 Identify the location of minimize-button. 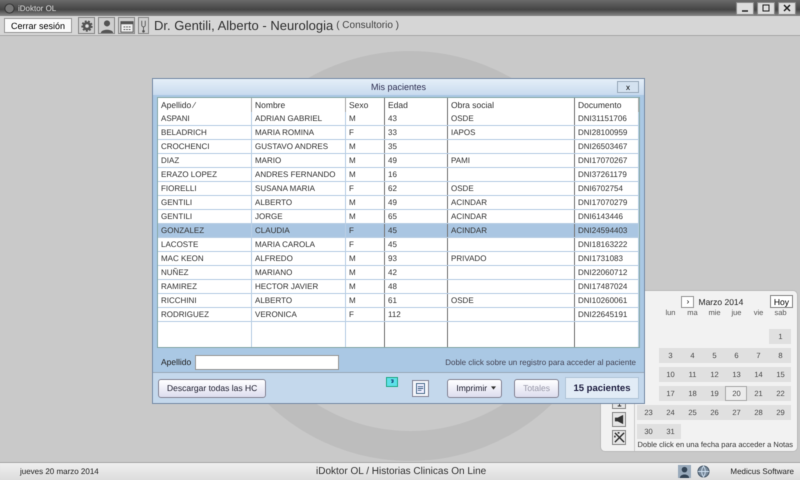
(745, 8).